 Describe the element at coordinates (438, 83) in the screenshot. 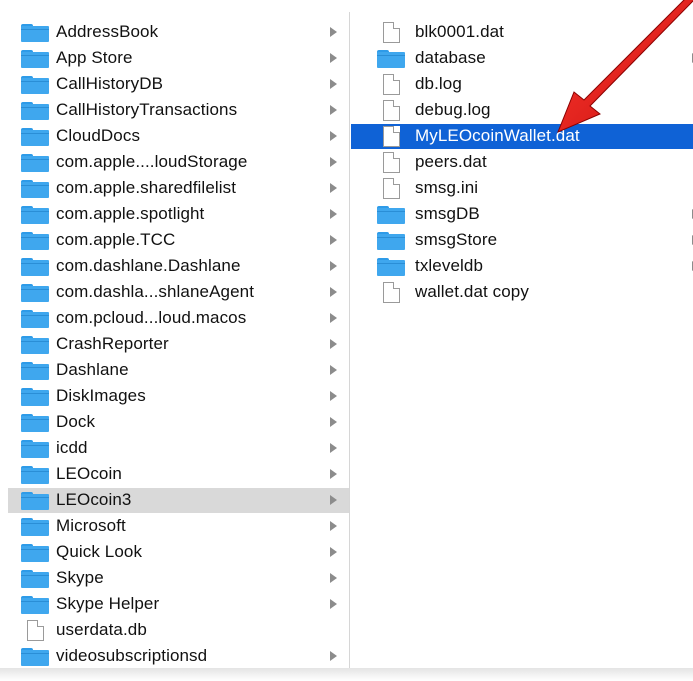

I see `column2-item-label: db.log` at that location.